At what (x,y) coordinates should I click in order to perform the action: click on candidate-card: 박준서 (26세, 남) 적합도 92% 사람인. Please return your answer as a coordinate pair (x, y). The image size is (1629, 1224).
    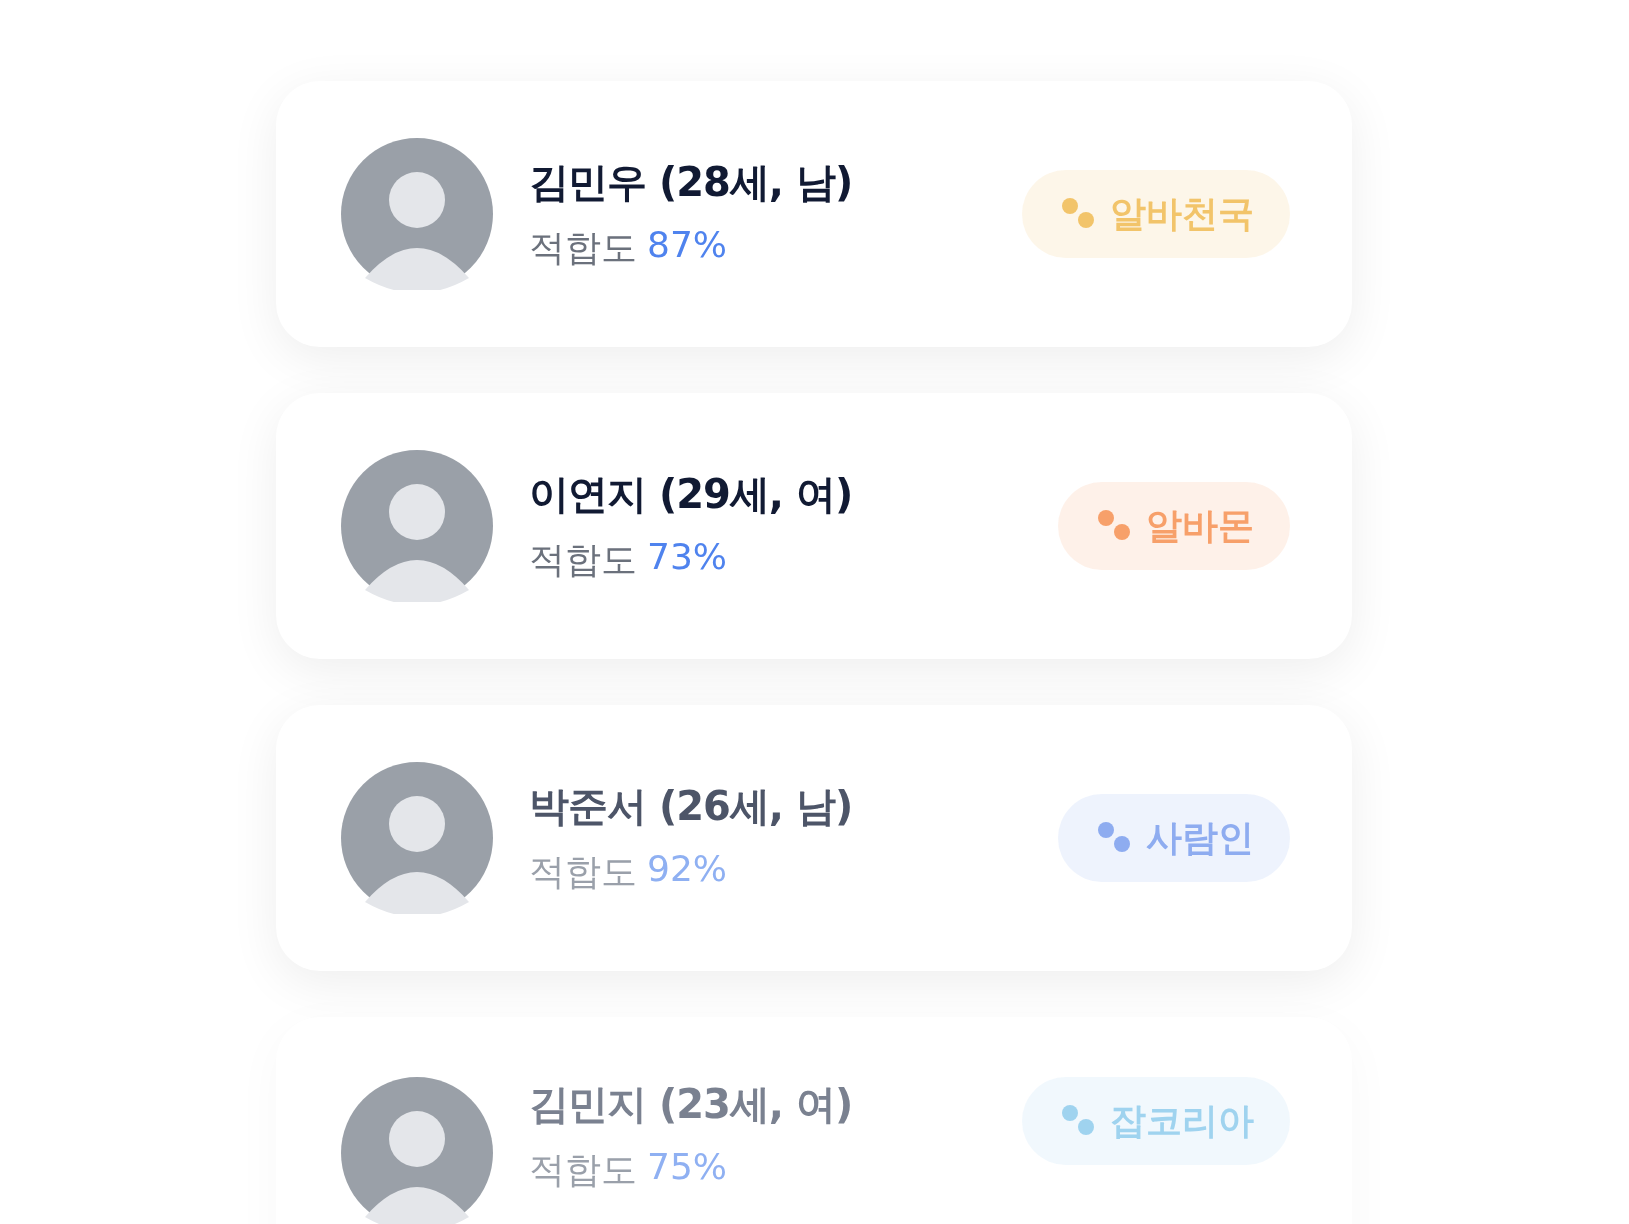
    Looking at the image, I should click on (814, 838).